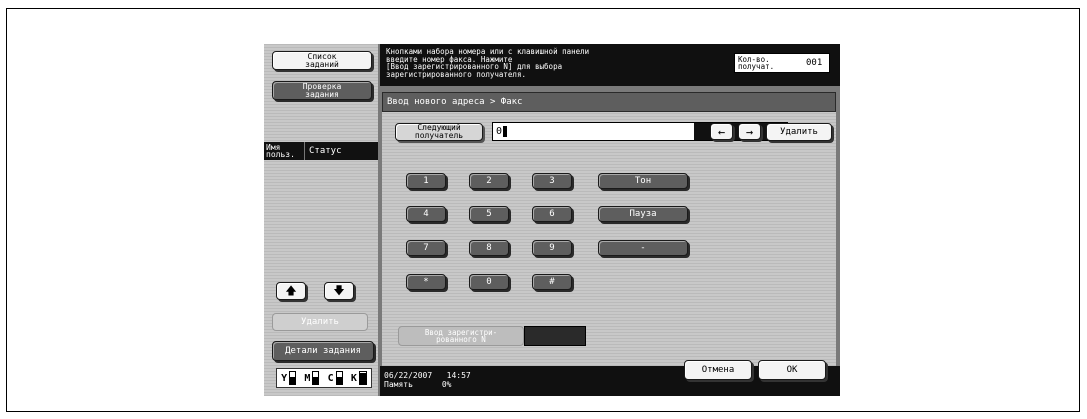 This screenshot has width=1087, height=419. What do you see at coordinates (782, 63) in the screenshot?
I see `recipient-counter: Кол-во. получат. 001` at bounding box center [782, 63].